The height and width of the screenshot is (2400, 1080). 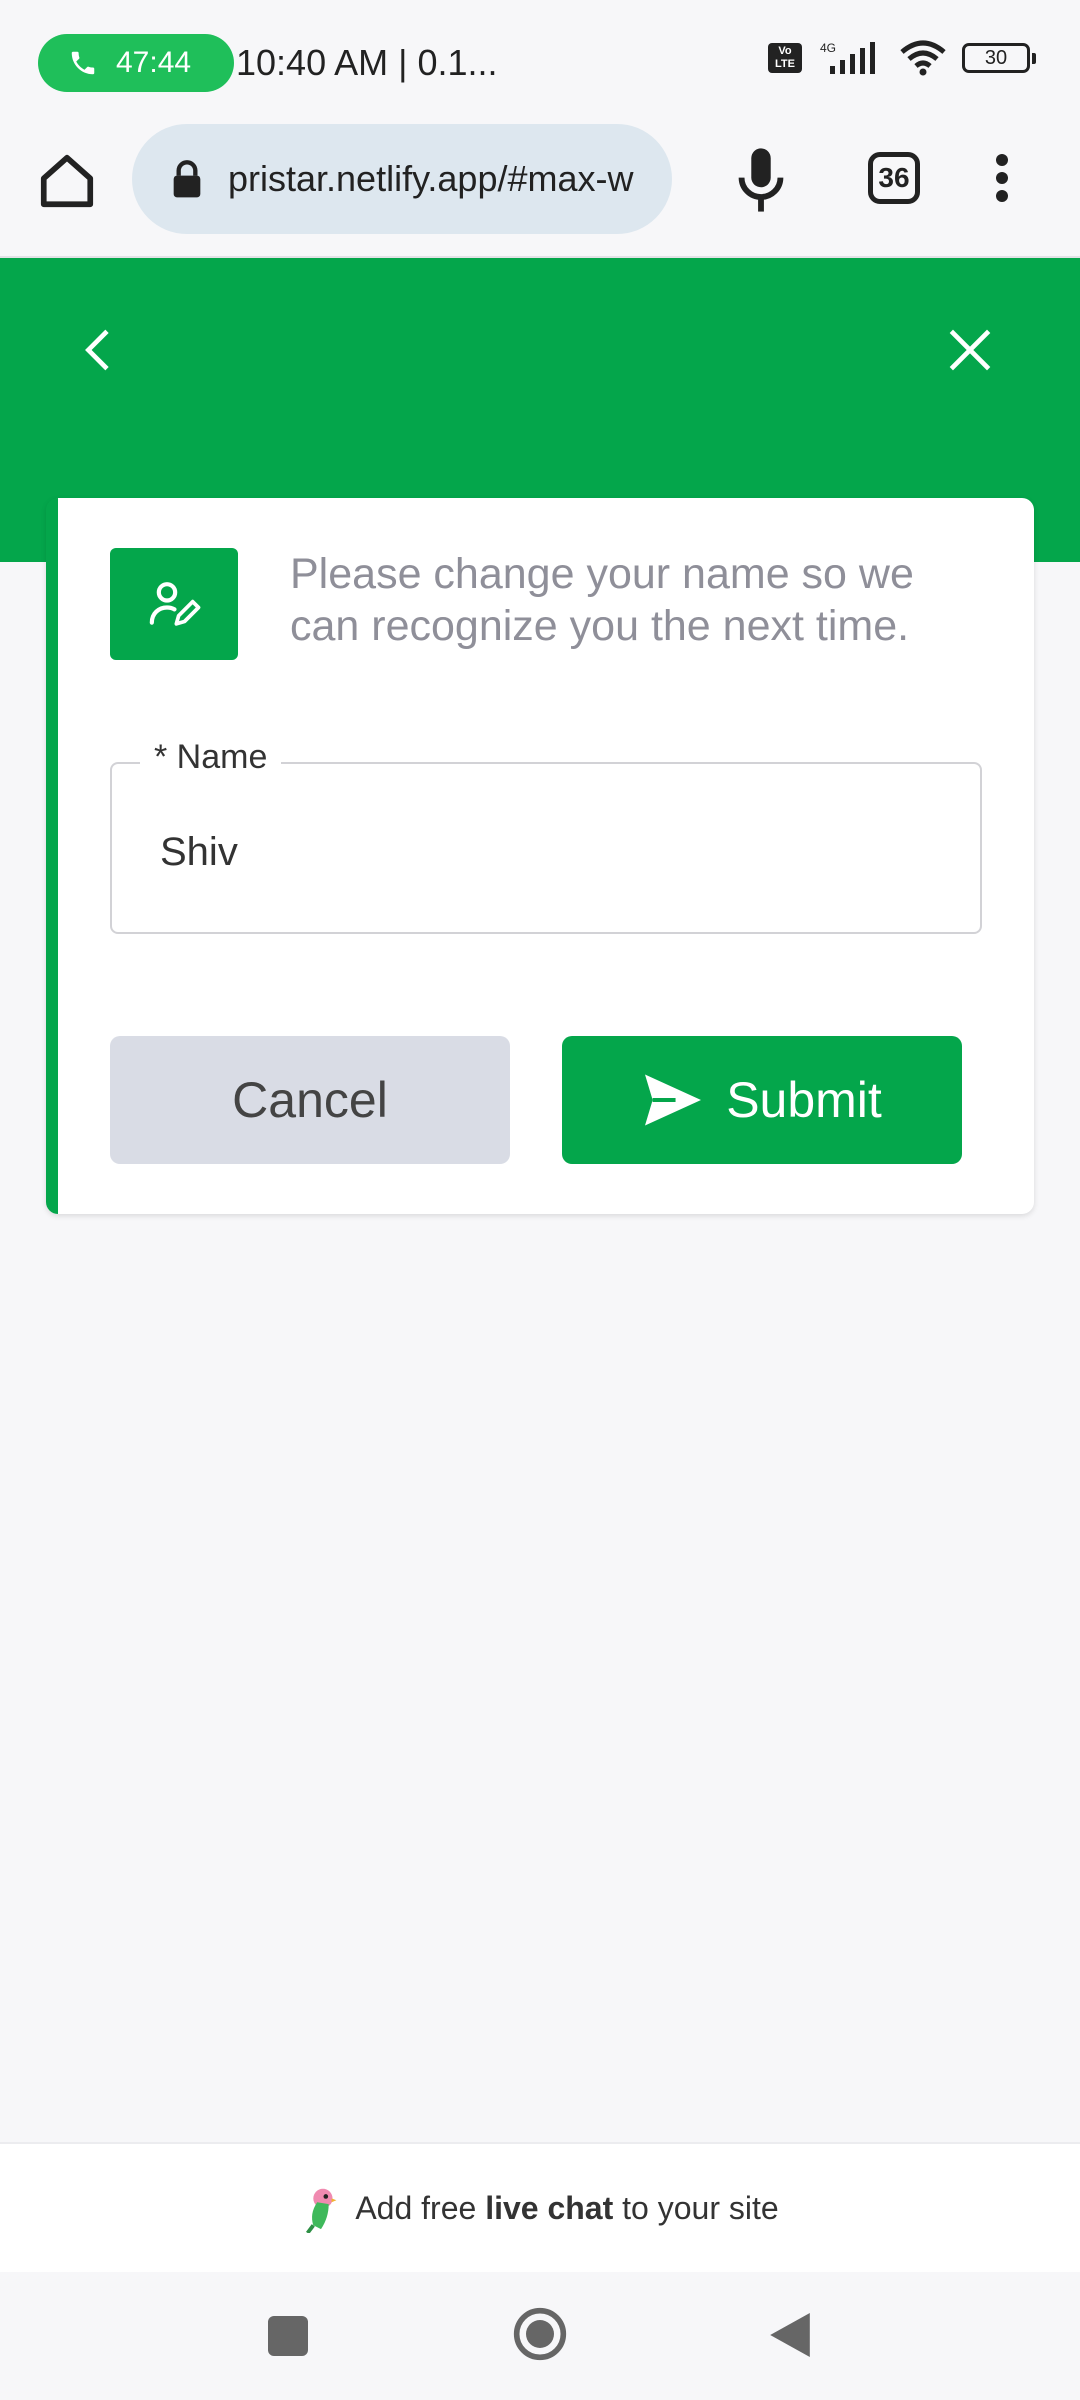 I want to click on footer-prefix: Add free, so click(x=416, y=2207).